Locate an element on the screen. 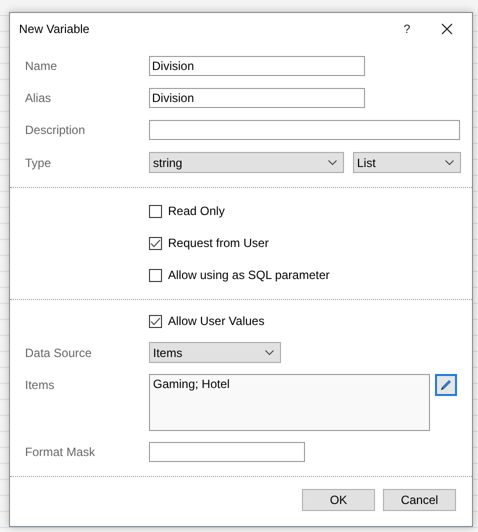  field-label: Data Source is located at coordinates (58, 353).